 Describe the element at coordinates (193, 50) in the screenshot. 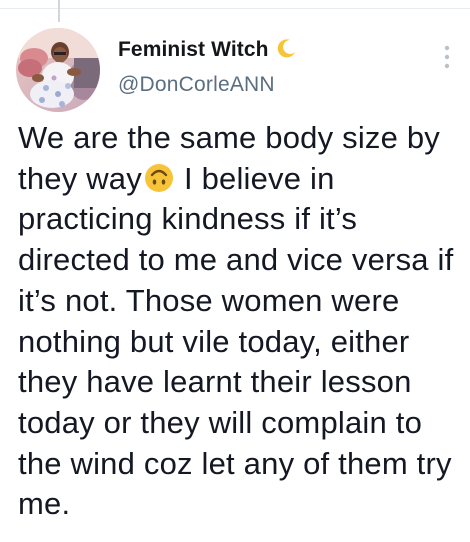

I see `author-display-name: Feminist Witch` at that location.